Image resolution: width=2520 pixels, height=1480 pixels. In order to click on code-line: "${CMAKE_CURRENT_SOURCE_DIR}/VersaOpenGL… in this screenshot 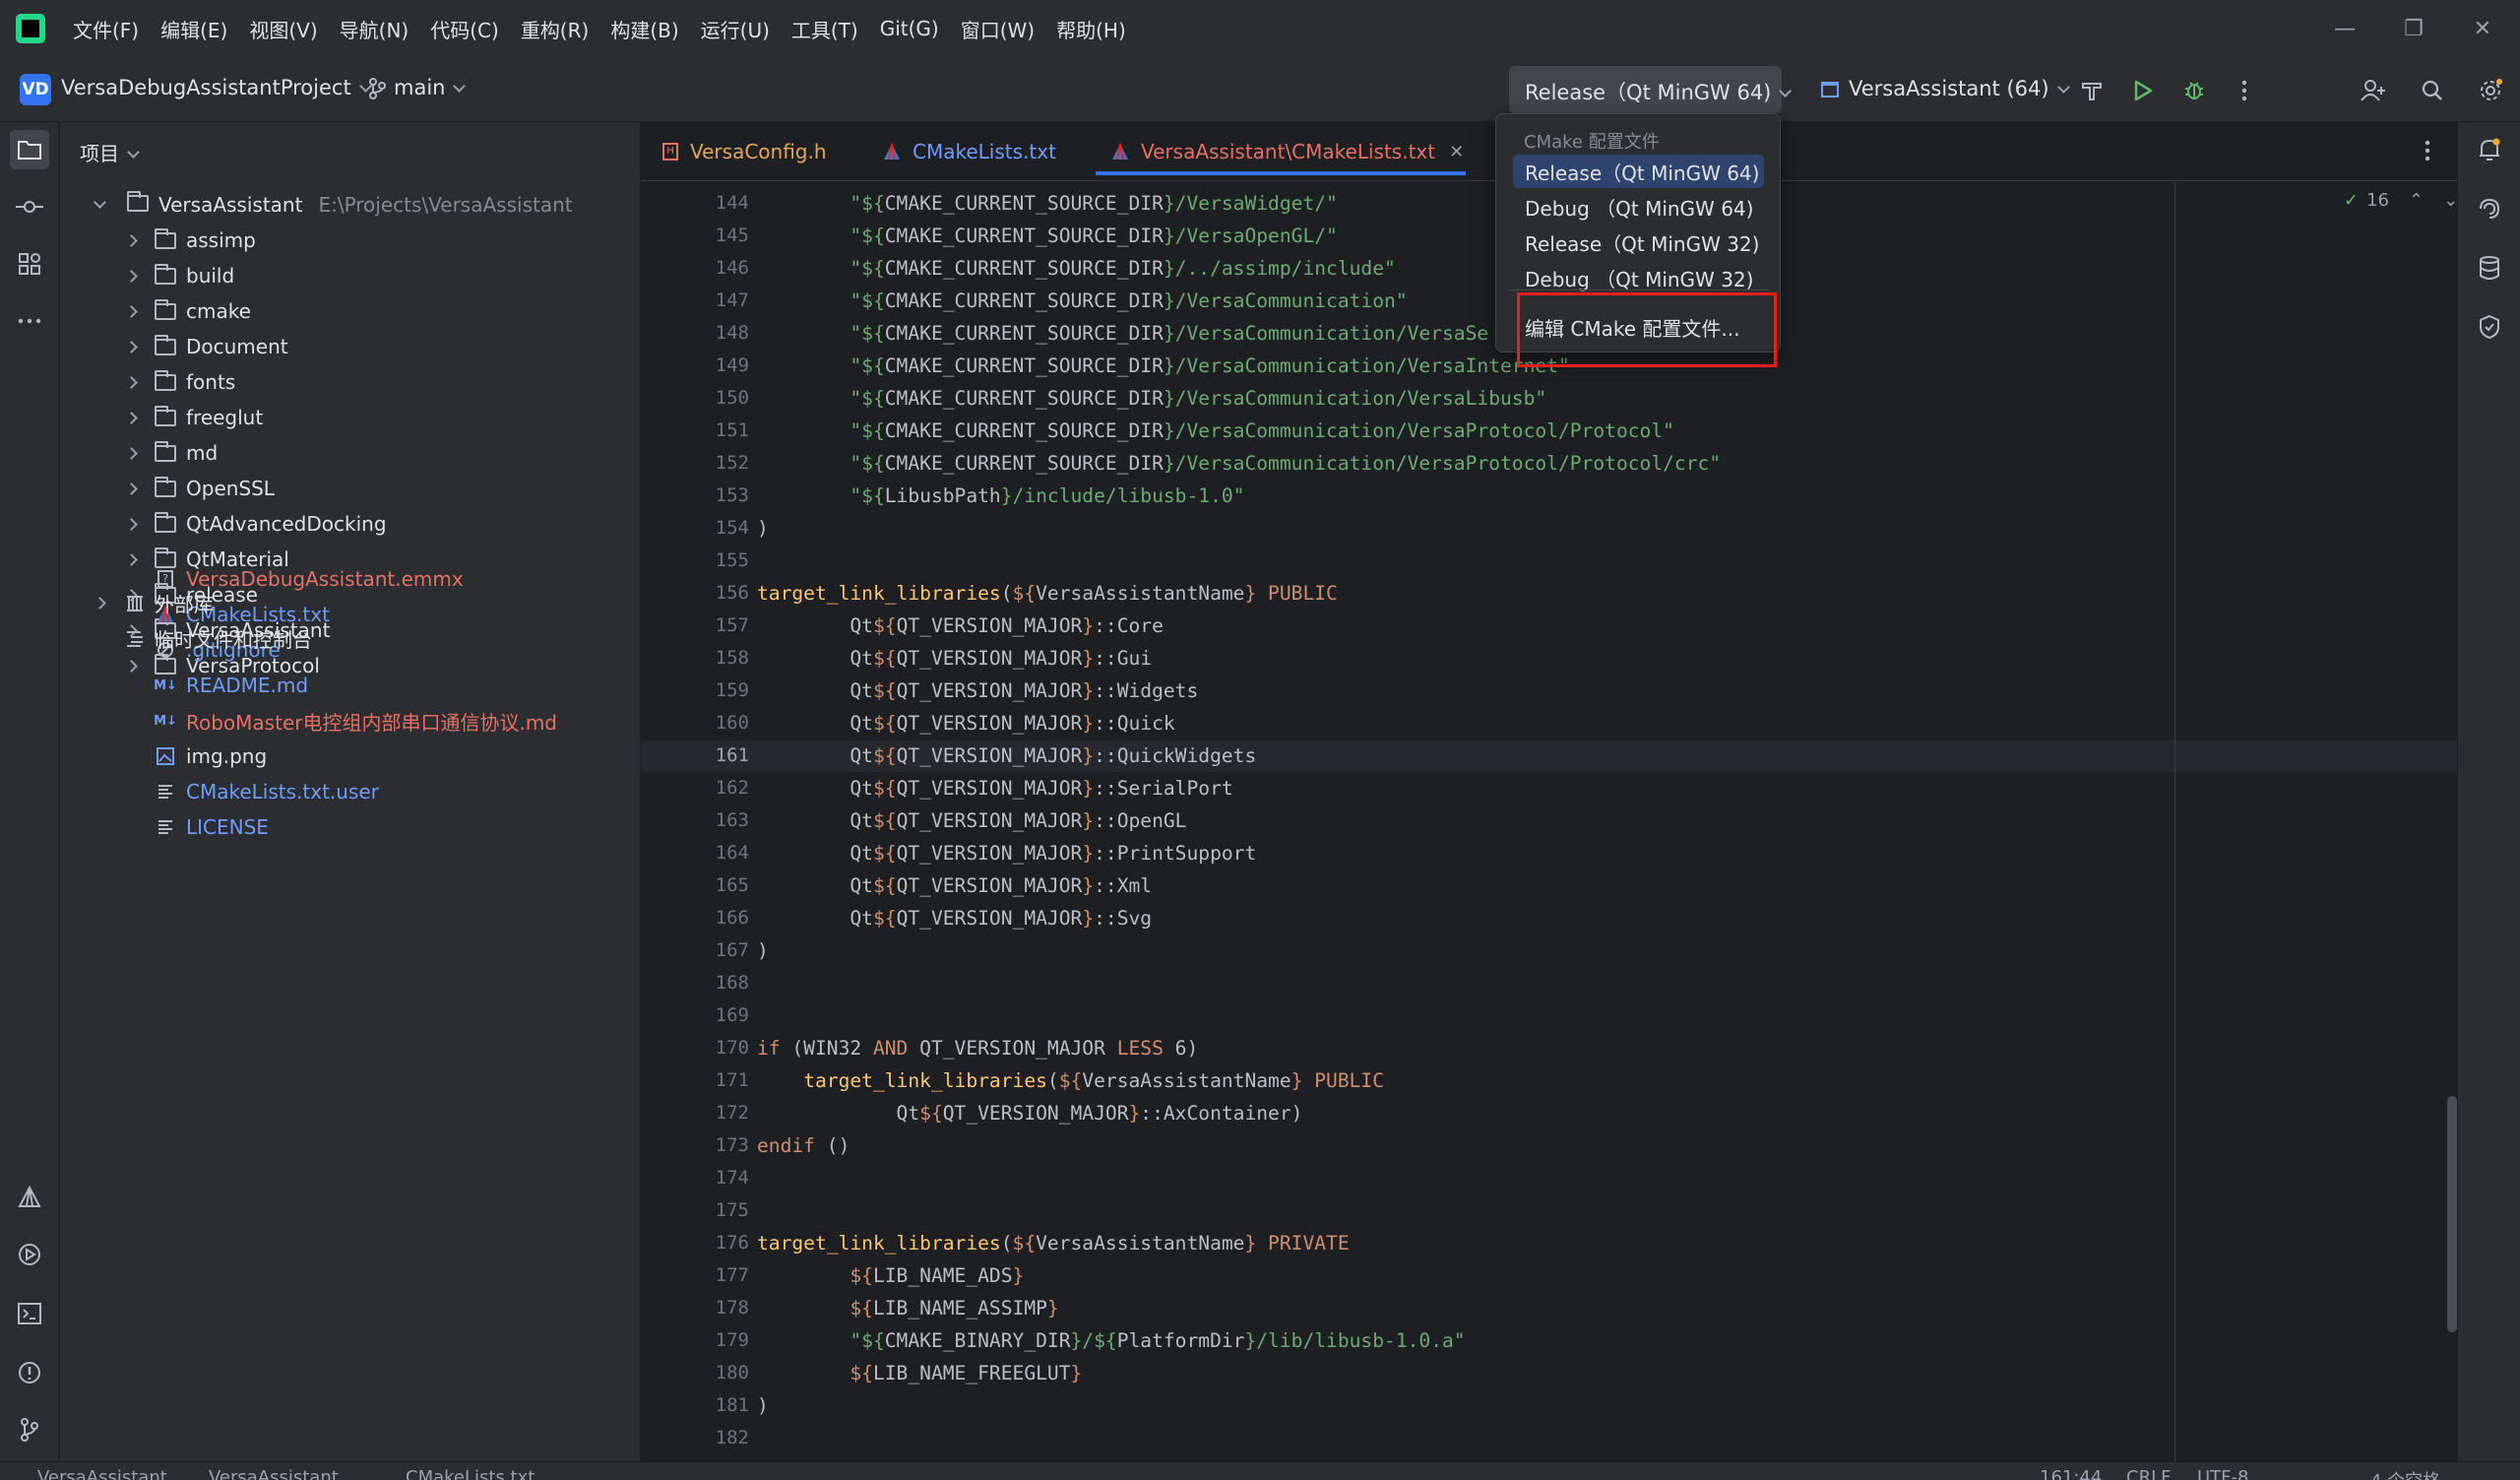, I will do `click(1047, 236)`.